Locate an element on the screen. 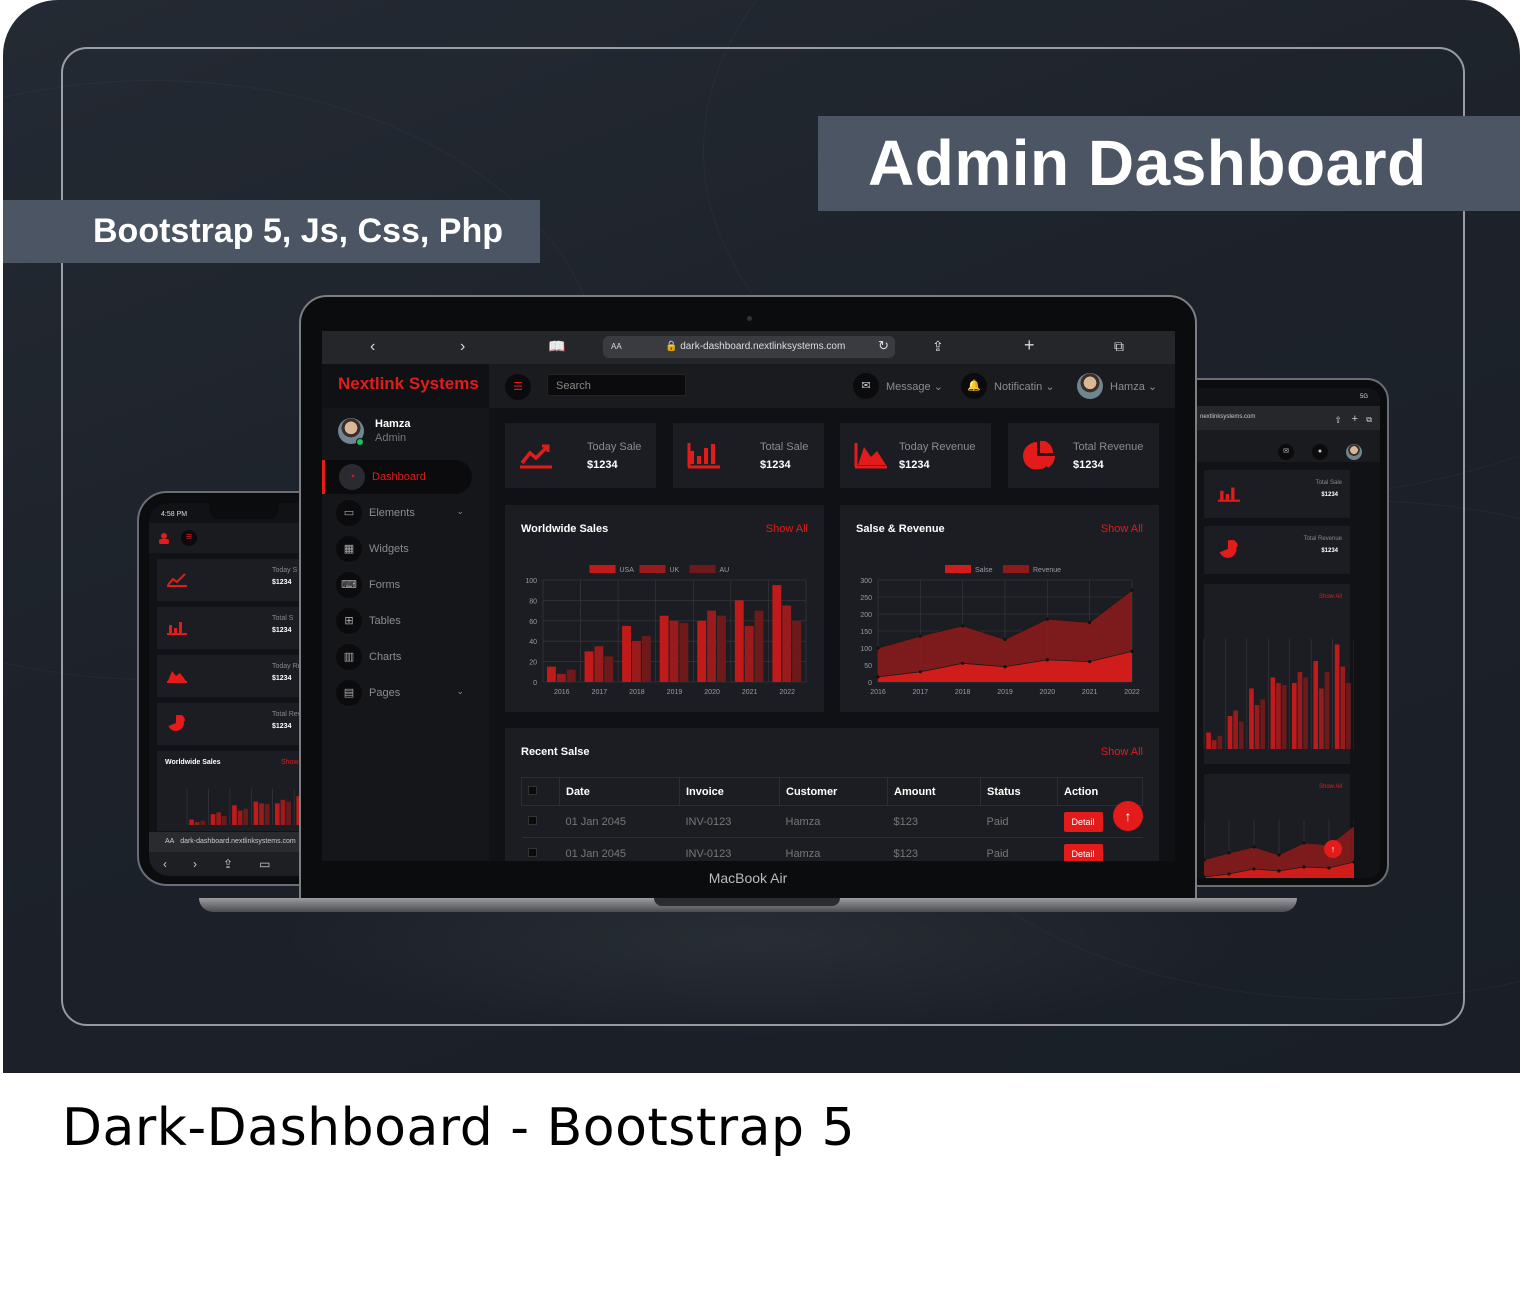  message-dropdown: Message ⌄ is located at coordinates (914, 386).